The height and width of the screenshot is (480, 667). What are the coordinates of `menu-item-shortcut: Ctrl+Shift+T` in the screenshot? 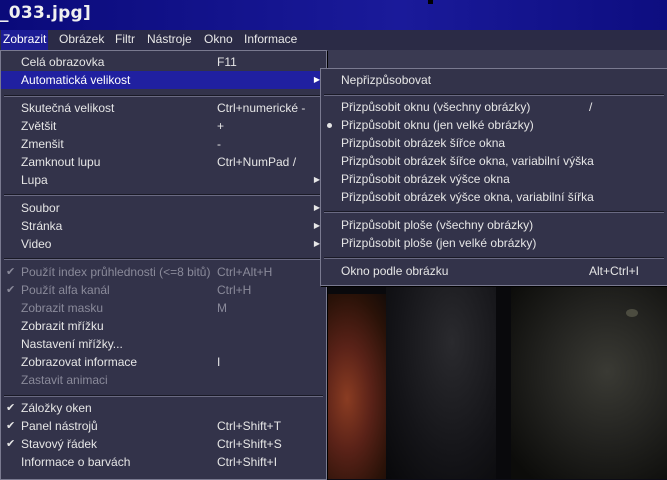 It's located at (249, 426).